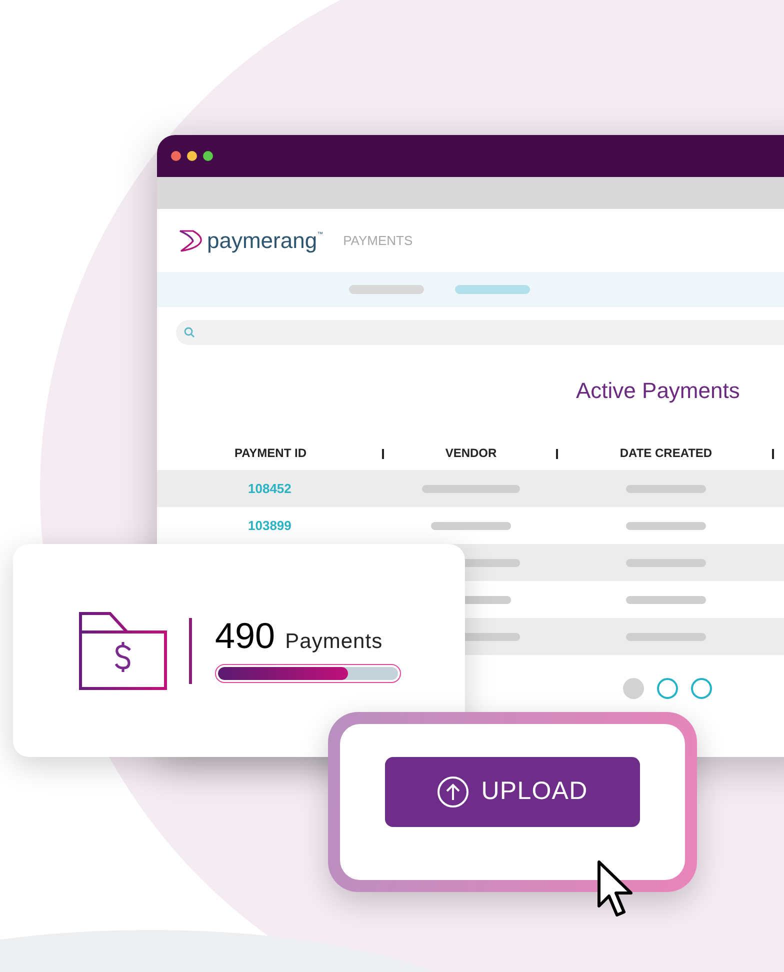 This screenshot has height=972, width=784. Describe the element at coordinates (245, 636) in the screenshot. I see `payment-count: 490` at that location.